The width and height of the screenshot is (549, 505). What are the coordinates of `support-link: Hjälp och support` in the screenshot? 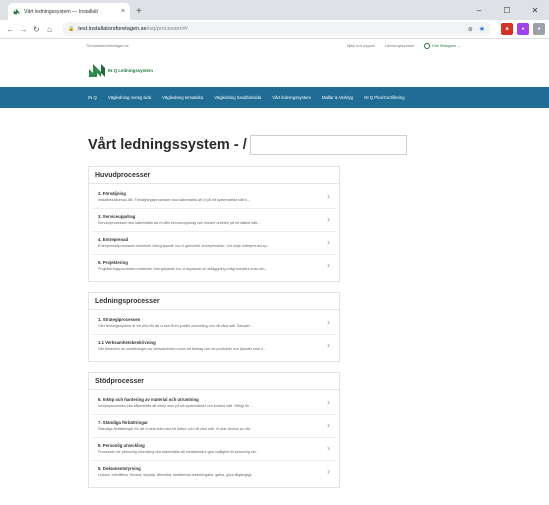 It's located at (361, 46).